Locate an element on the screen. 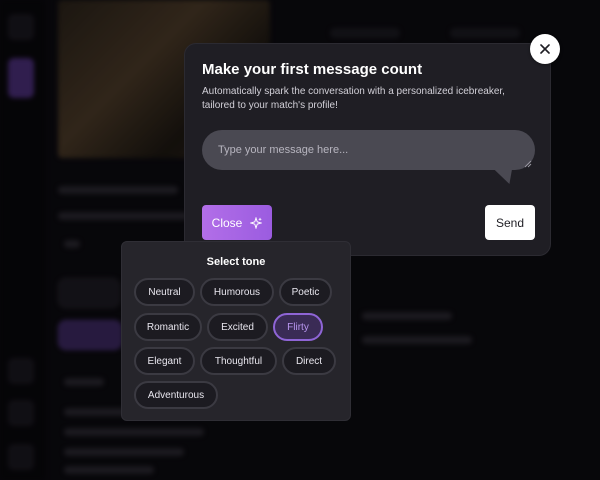 The width and height of the screenshot is (600, 480). tone-chip-romantic: Romantic is located at coordinates (168, 327).